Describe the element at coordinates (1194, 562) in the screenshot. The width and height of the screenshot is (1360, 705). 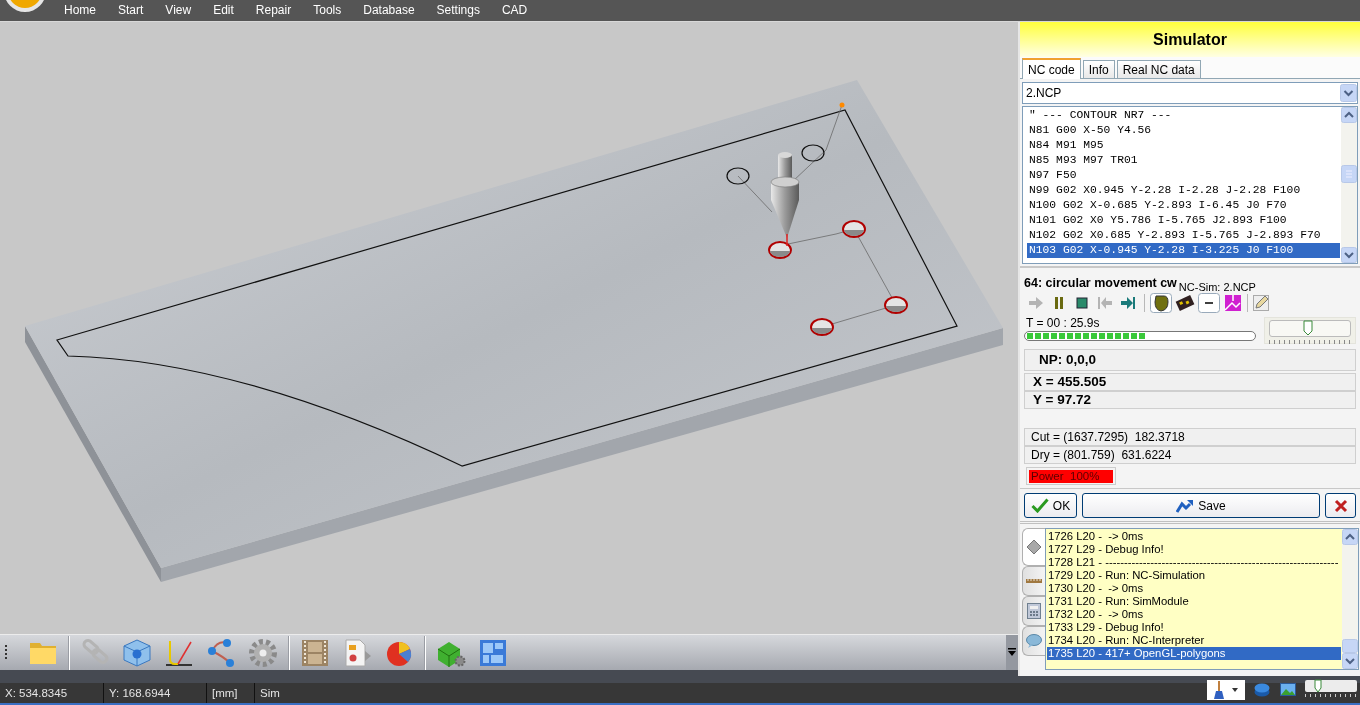
I see `log-entry: 1728 L21 - --------------------------------------------------------------` at that location.